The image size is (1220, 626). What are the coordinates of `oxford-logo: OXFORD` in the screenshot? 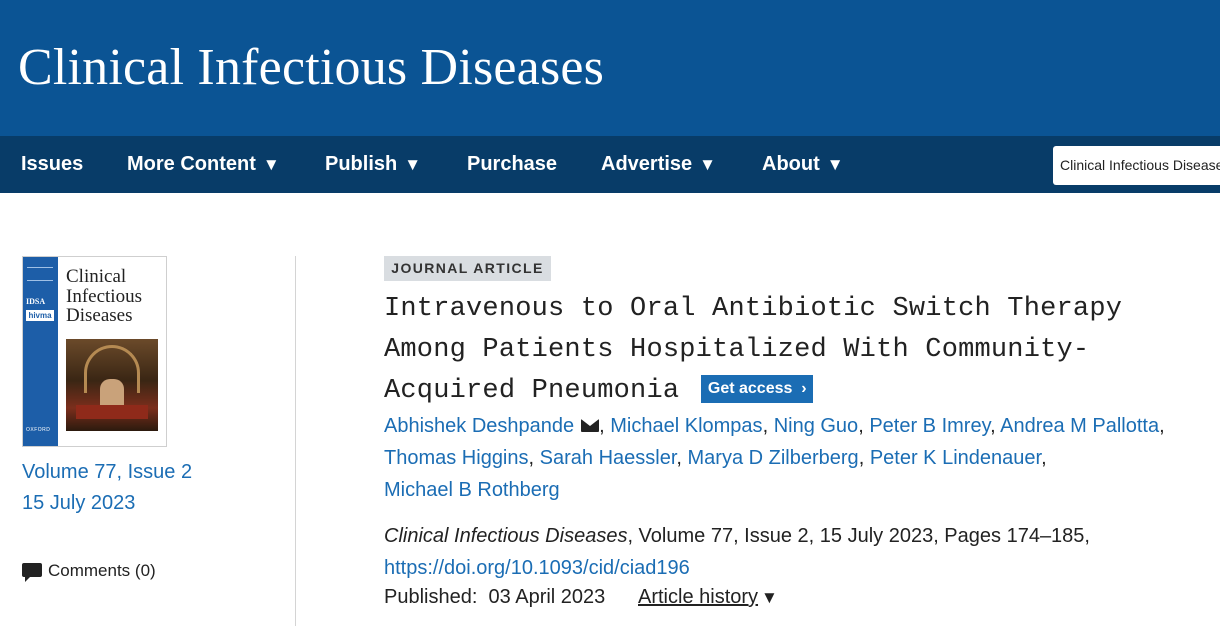 It's located at (38, 430).